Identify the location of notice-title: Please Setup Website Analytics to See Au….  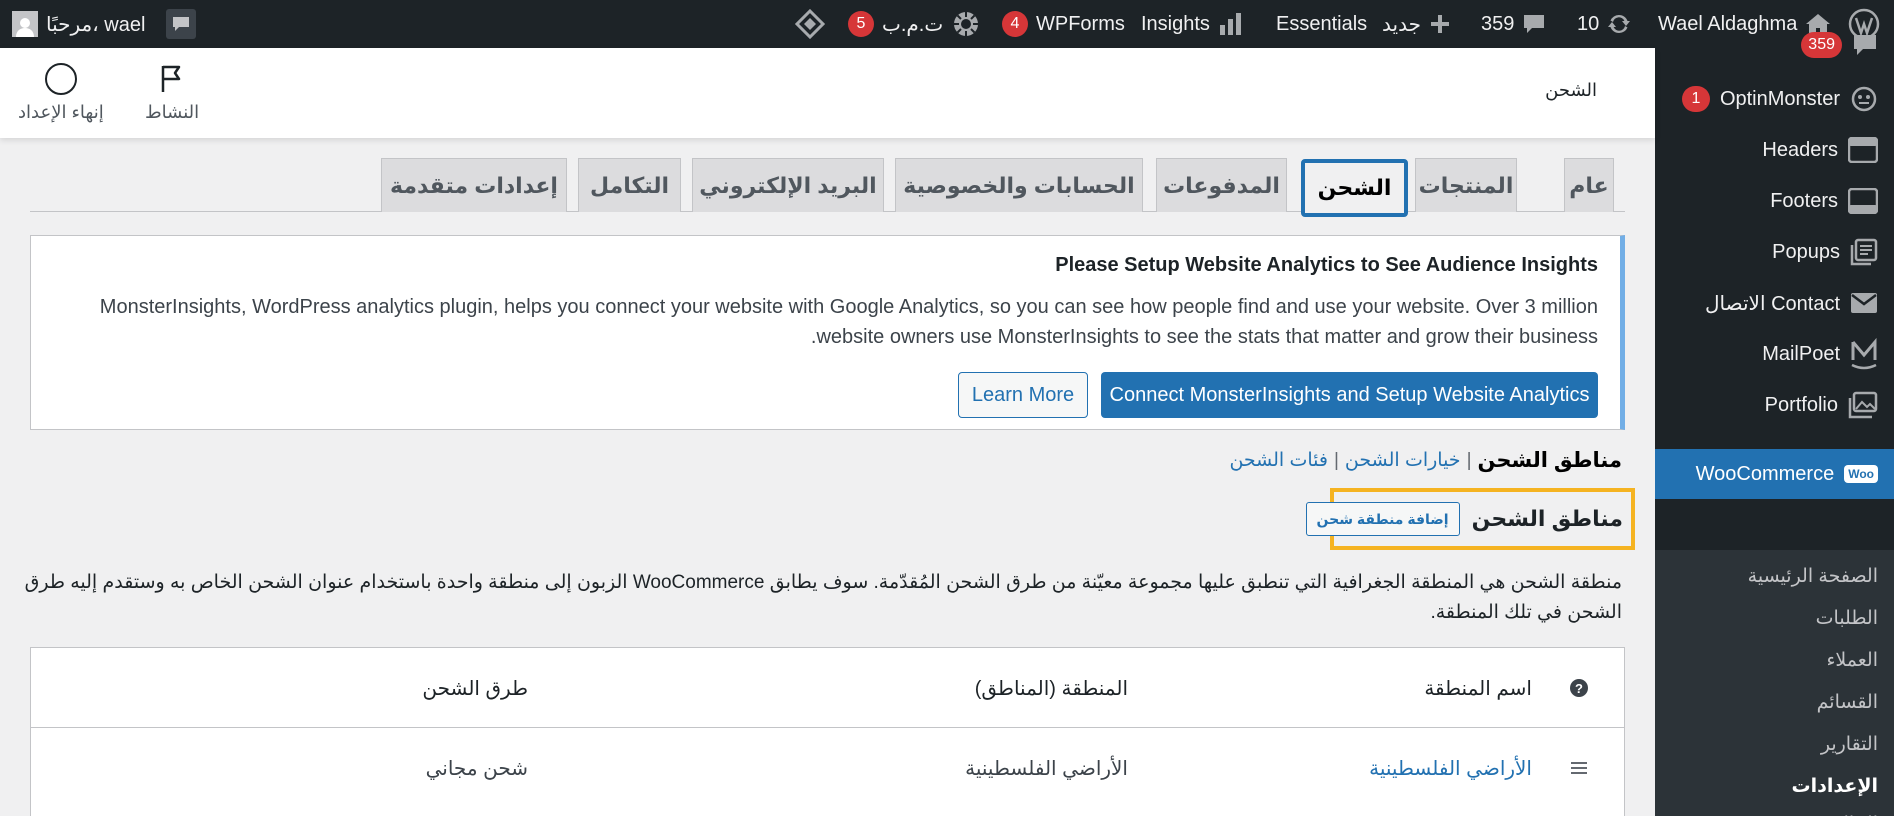
(1326, 265).